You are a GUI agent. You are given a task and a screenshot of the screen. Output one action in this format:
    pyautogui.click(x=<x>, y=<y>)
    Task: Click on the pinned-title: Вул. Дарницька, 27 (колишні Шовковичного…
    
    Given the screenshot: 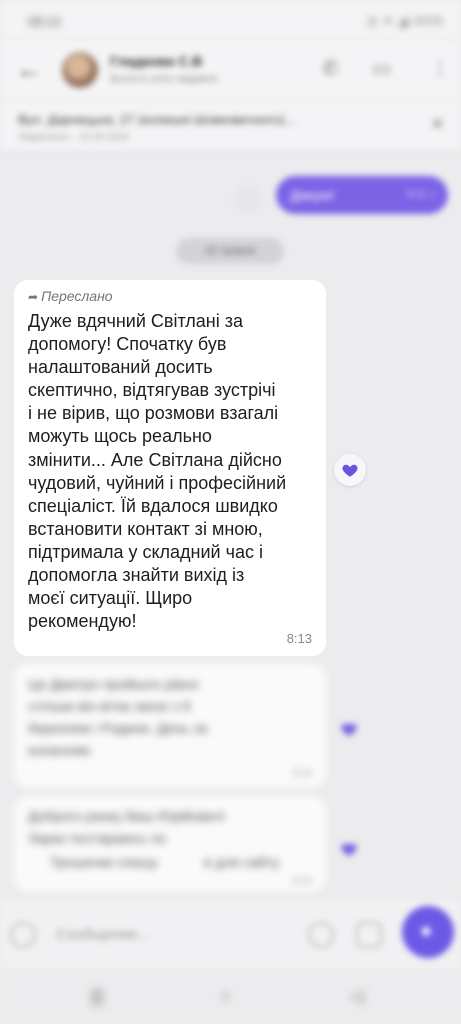 What is the action you would take?
    pyautogui.click(x=157, y=119)
    